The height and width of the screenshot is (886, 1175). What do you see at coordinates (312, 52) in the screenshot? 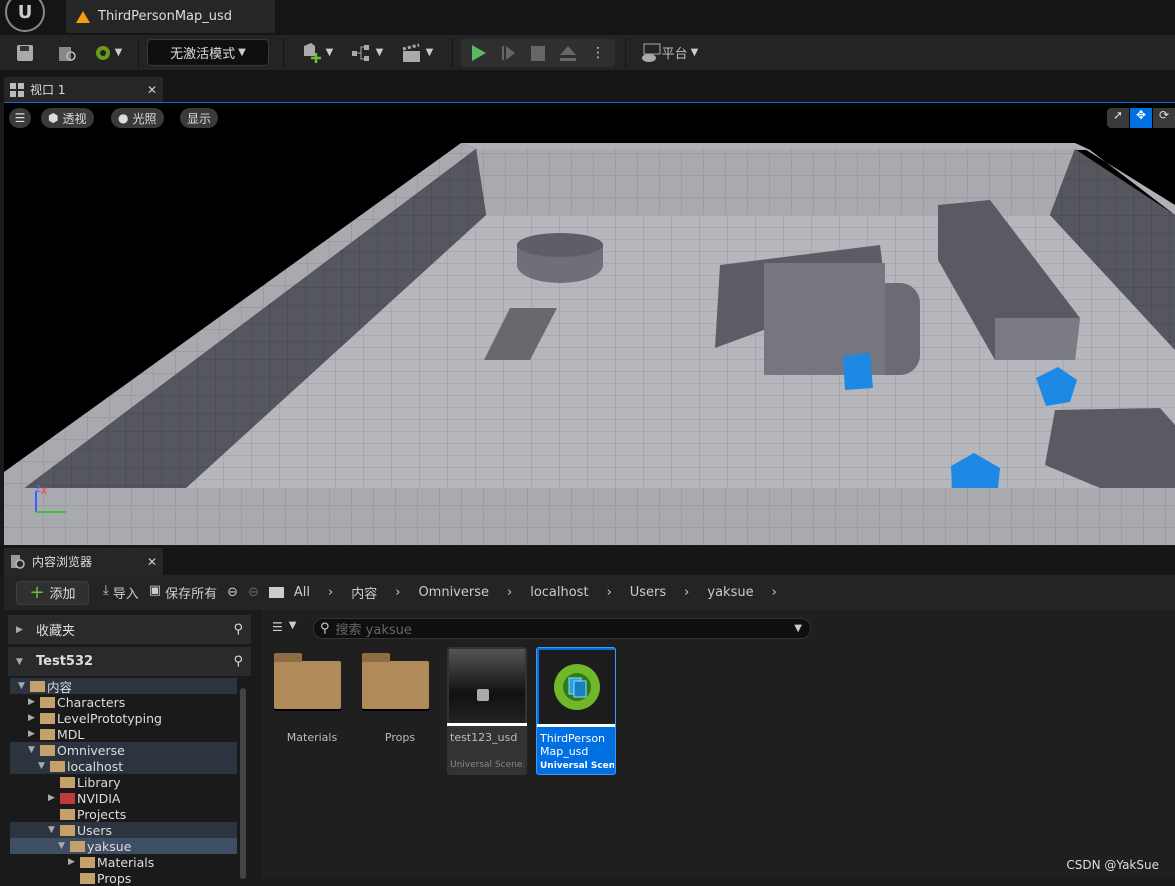
I see `add-actor-icon` at bounding box center [312, 52].